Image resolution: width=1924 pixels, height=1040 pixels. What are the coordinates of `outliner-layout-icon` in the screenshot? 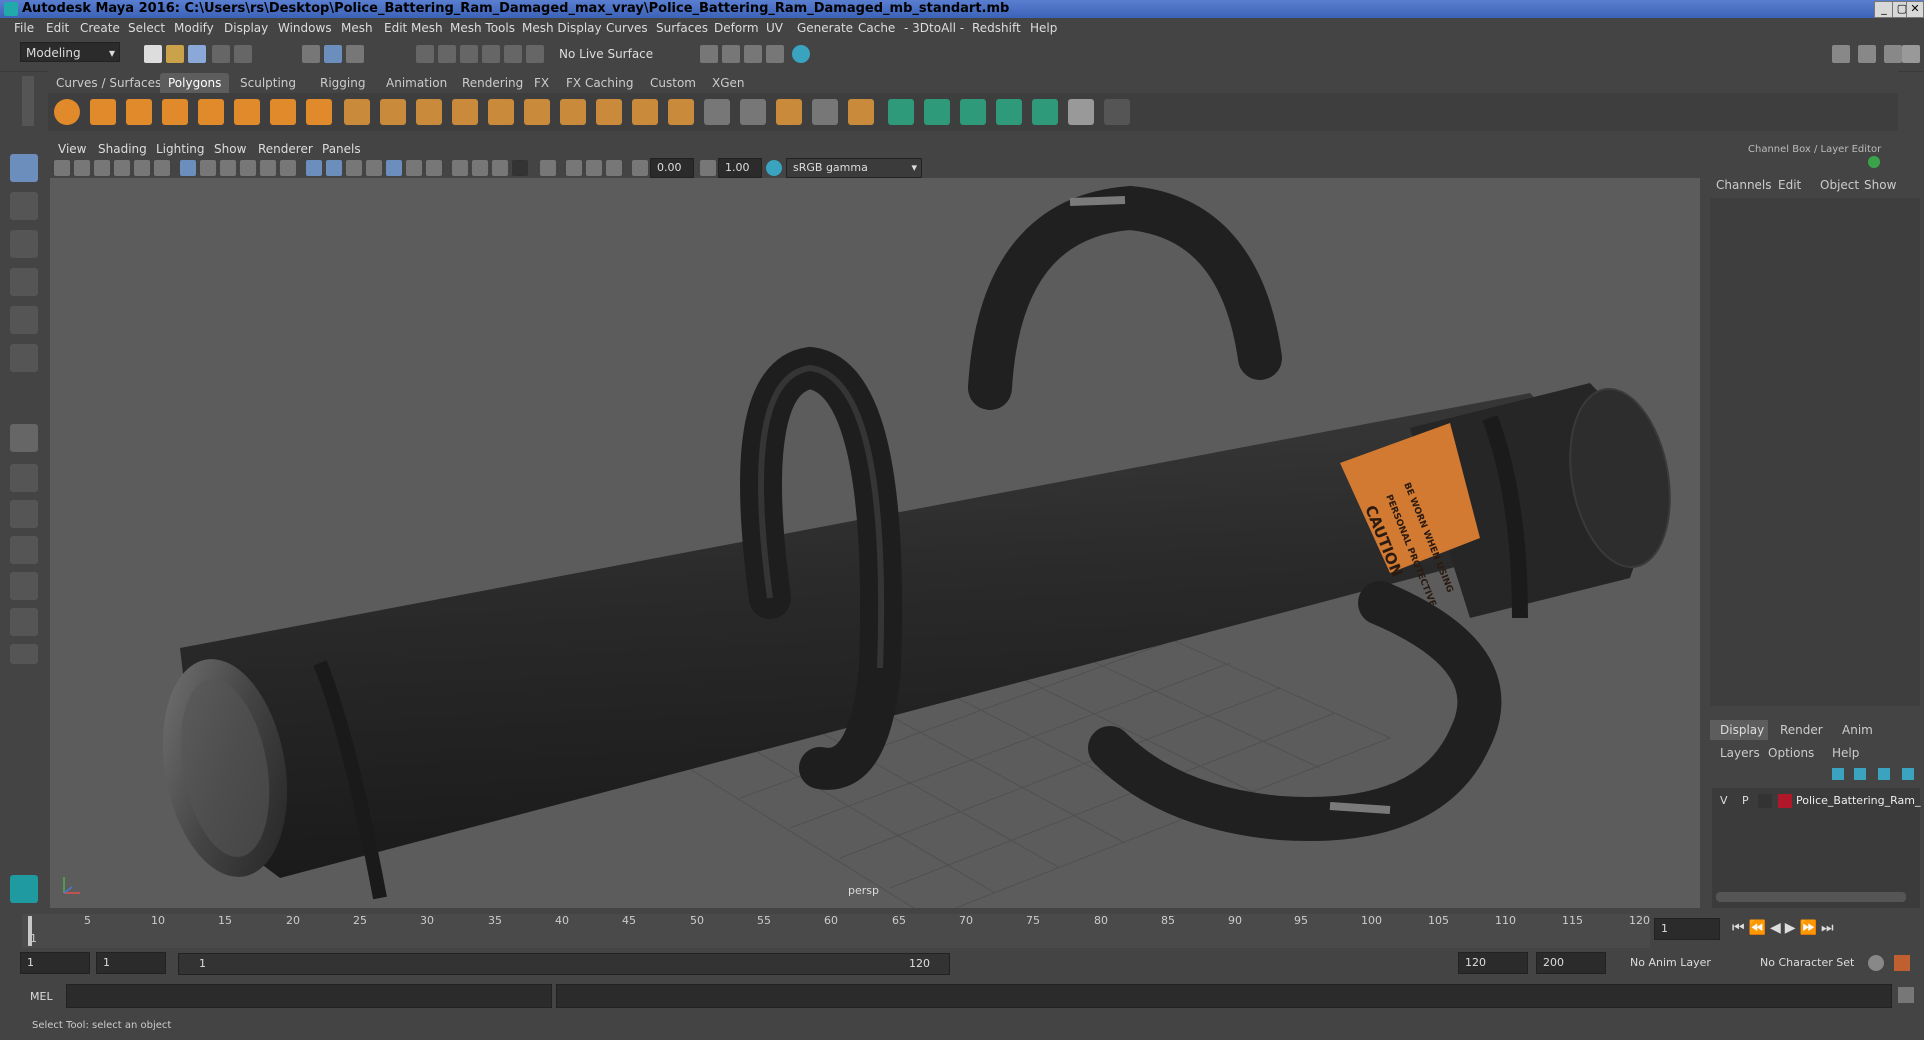 It's located at (24, 622).